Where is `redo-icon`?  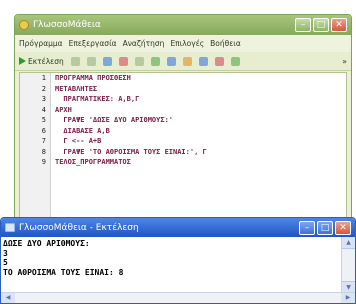
redo-icon is located at coordinates (203, 61).